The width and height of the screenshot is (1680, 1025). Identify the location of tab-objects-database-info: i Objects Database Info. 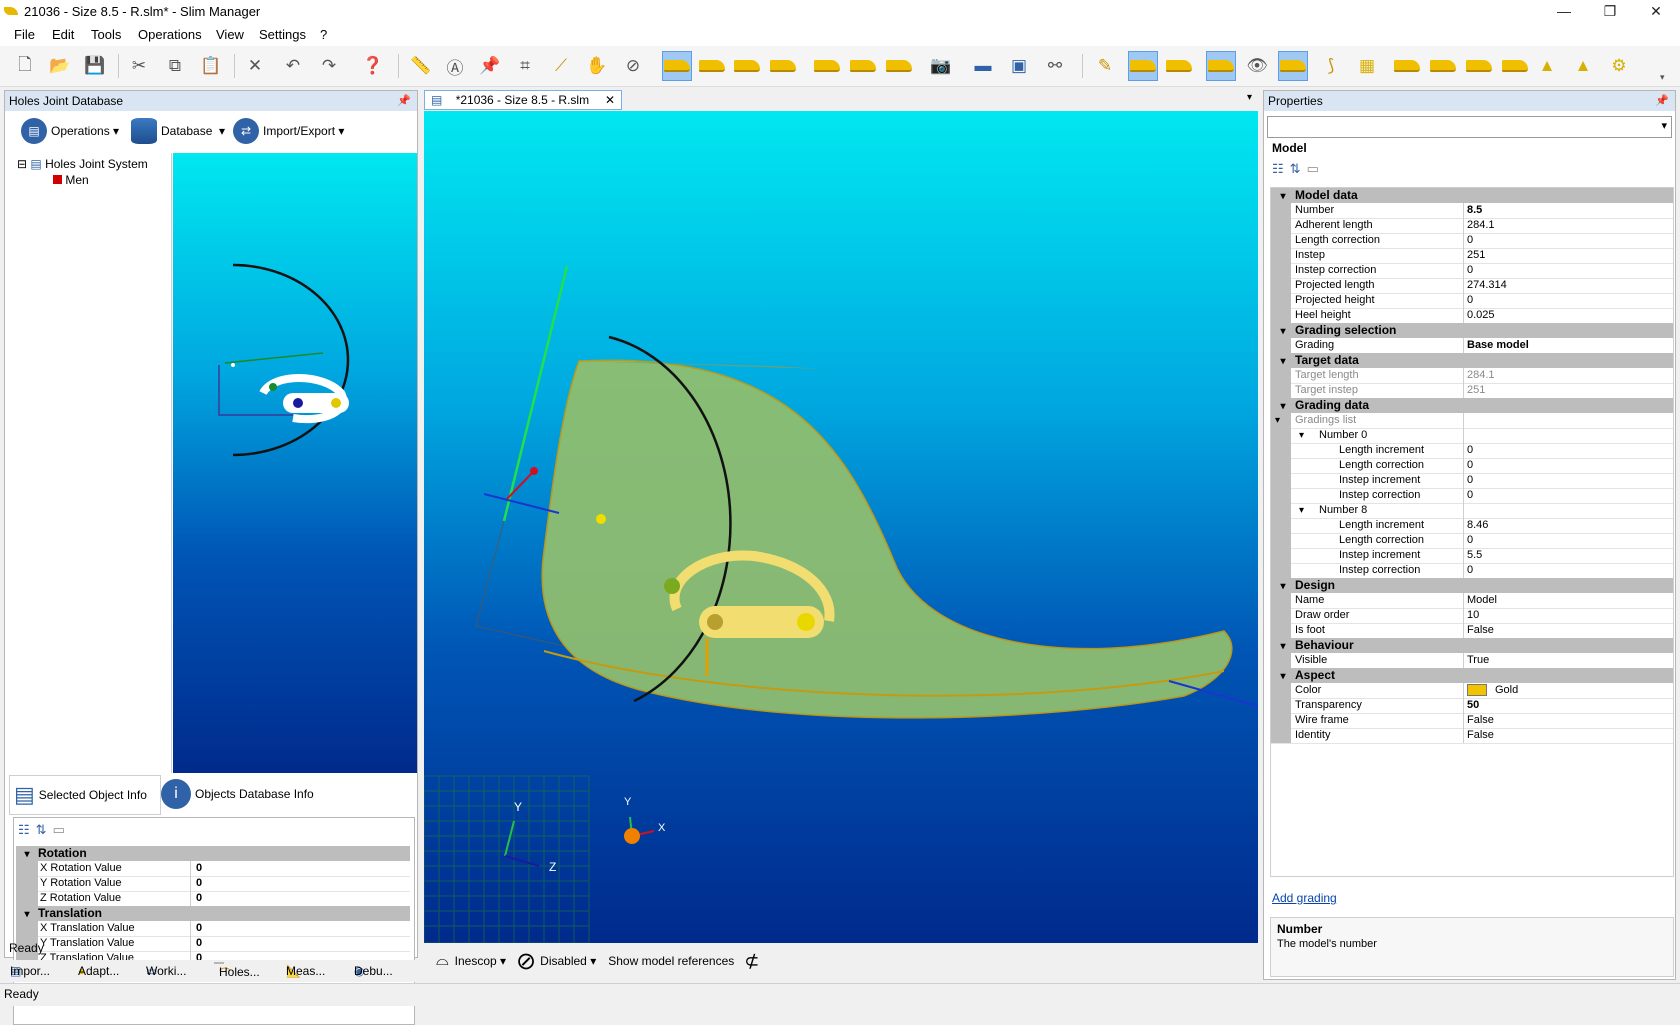
(239, 794).